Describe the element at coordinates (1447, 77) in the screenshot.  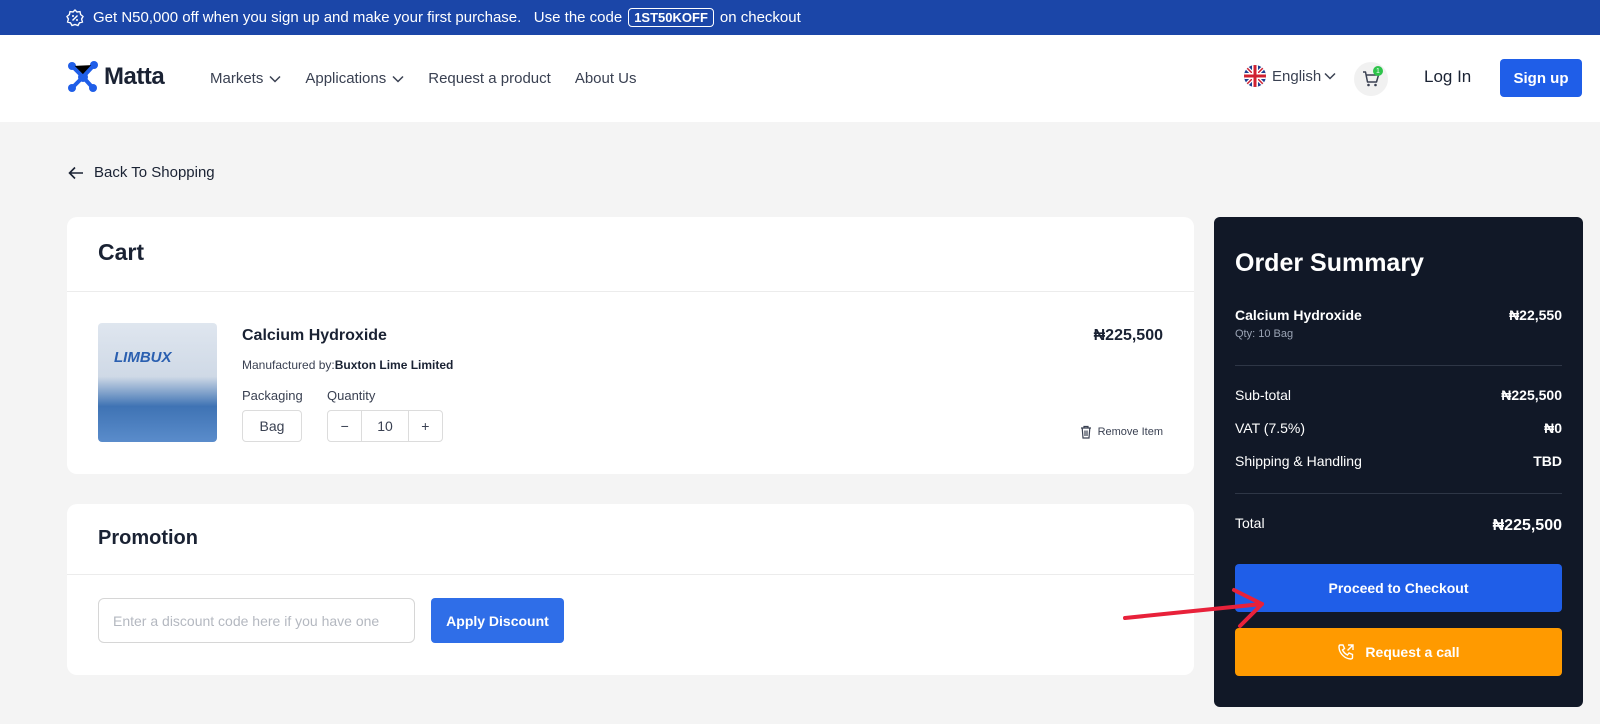
I see `login-button: Log In` at that location.